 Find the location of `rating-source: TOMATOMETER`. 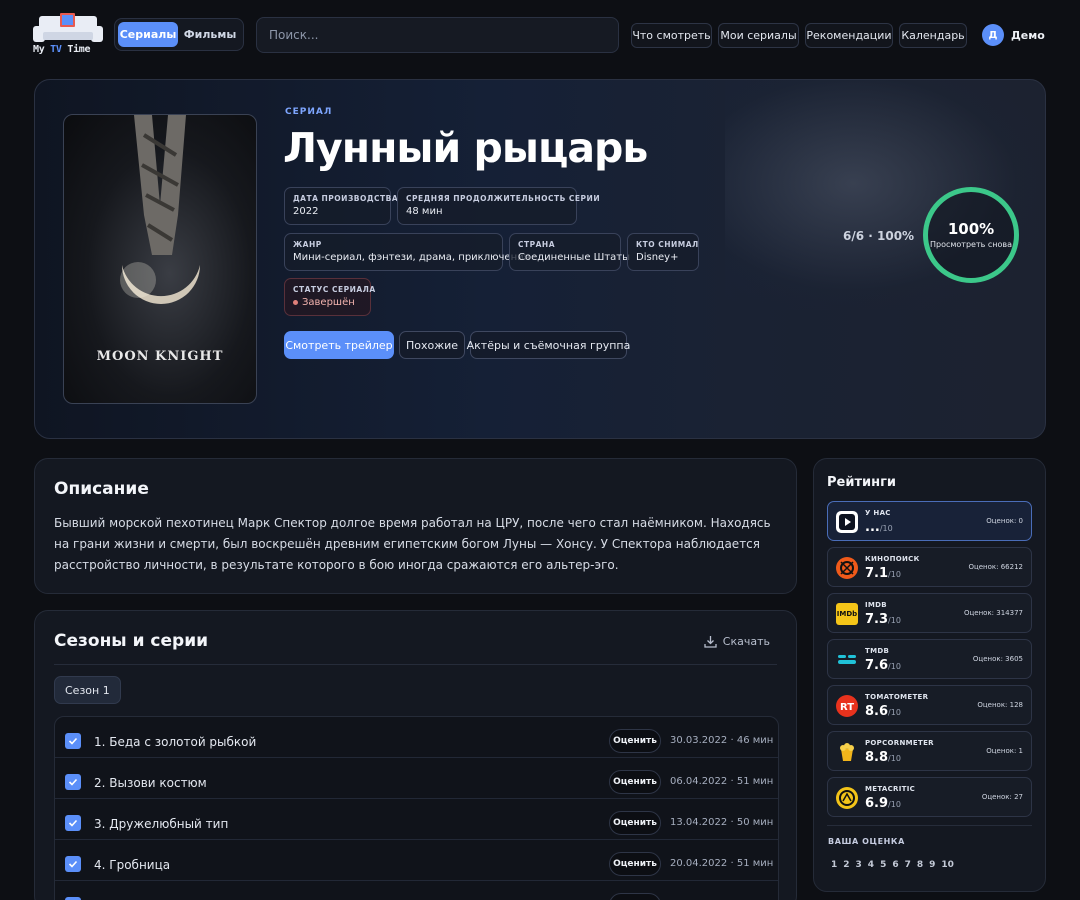

rating-source: TOMATOMETER is located at coordinates (897, 697).